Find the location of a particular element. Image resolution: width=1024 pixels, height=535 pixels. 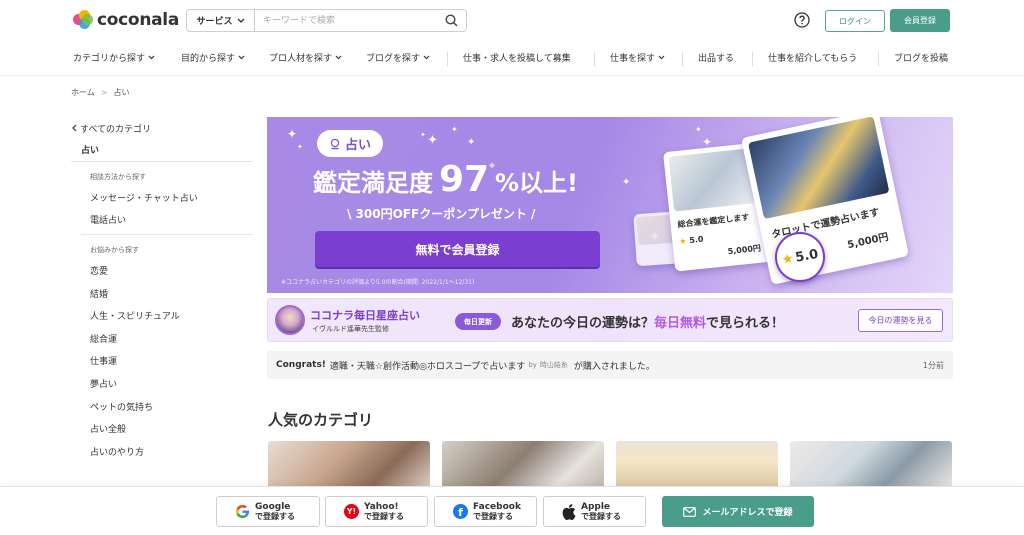

activity-user: 時山結糸 is located at coordinates (554, 365).